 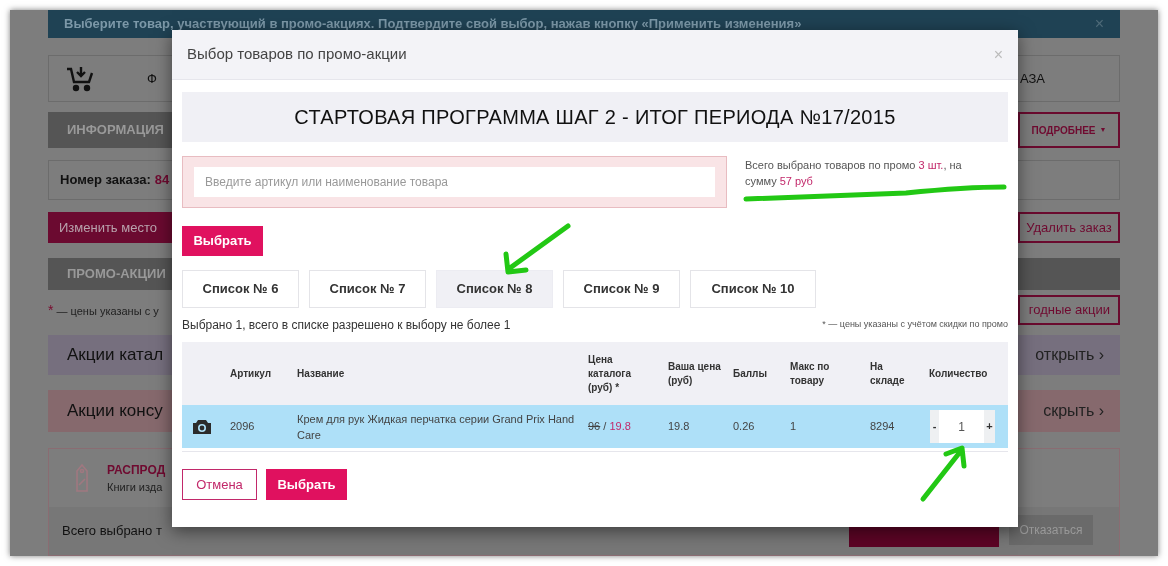 What do you see at coordinates (162, 180) in the screenshot?
I see `order-number: 84` at bounding box center [162, 180].